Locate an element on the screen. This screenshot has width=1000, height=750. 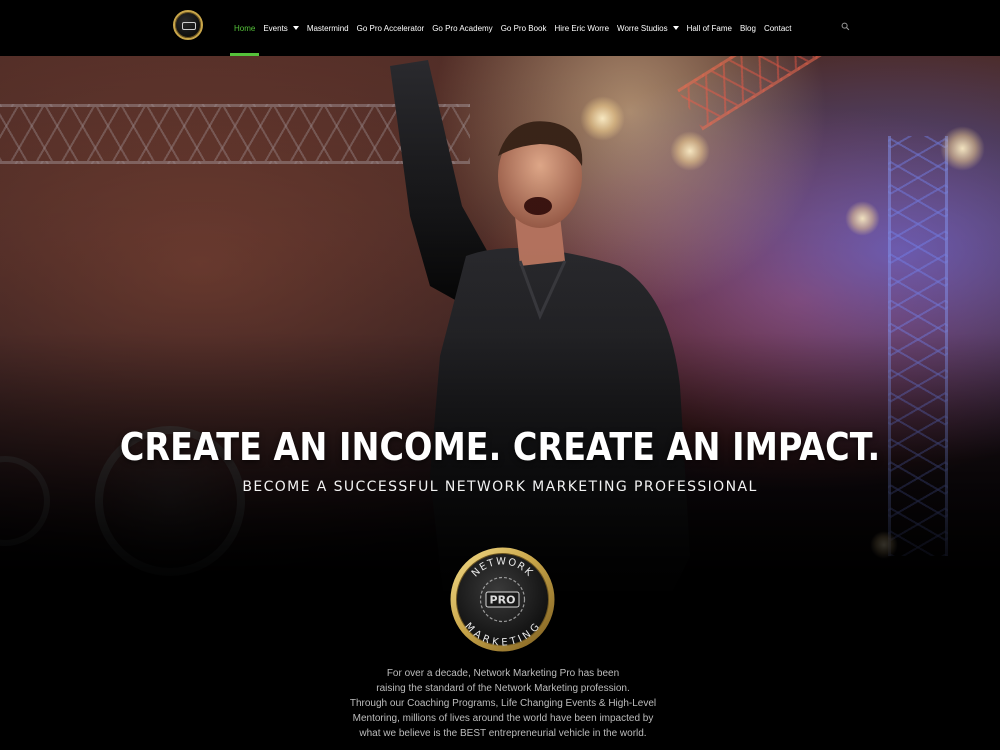
menu-item-label: Go Pro Book is located at coordinates (523, 28).